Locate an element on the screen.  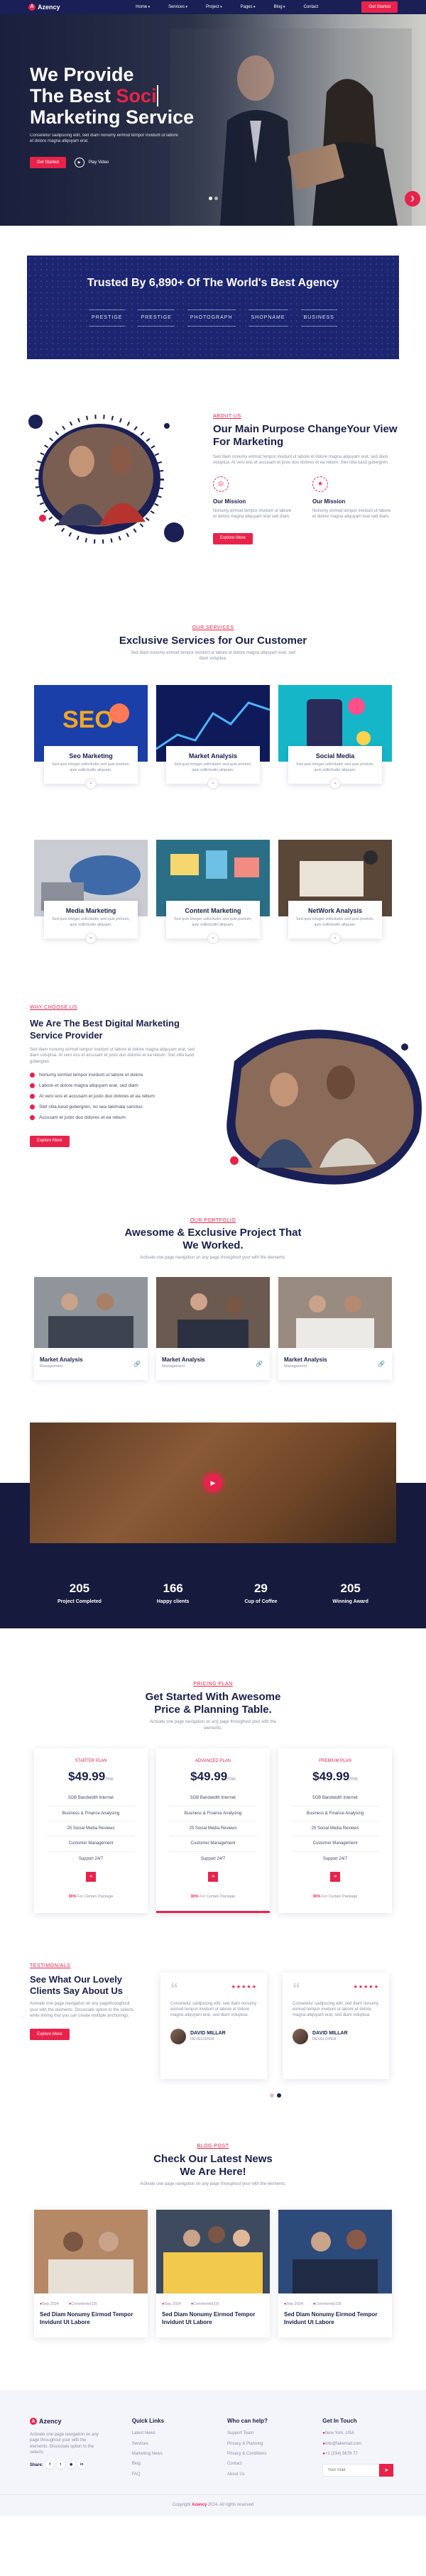
twitter-icon: t is located at coordinates (60, 2465).